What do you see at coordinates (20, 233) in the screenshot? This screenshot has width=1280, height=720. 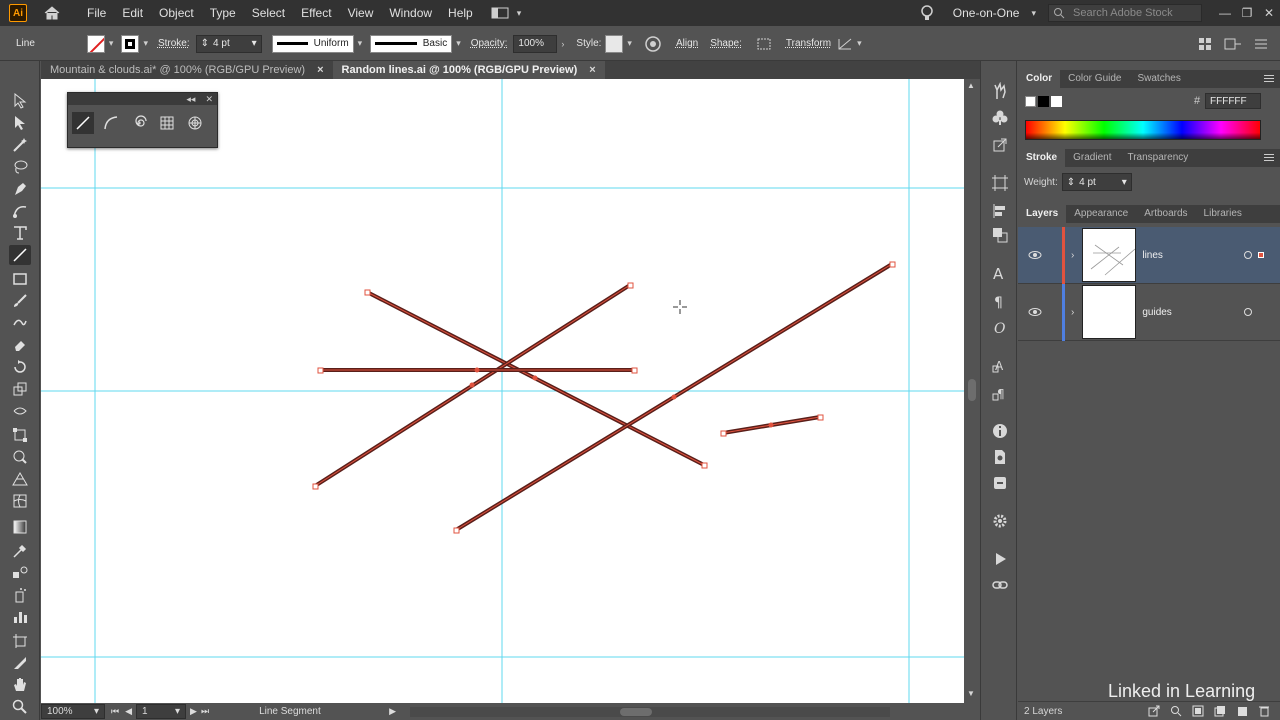 I see `type-tool-icon` at bounding box center [20, 233].